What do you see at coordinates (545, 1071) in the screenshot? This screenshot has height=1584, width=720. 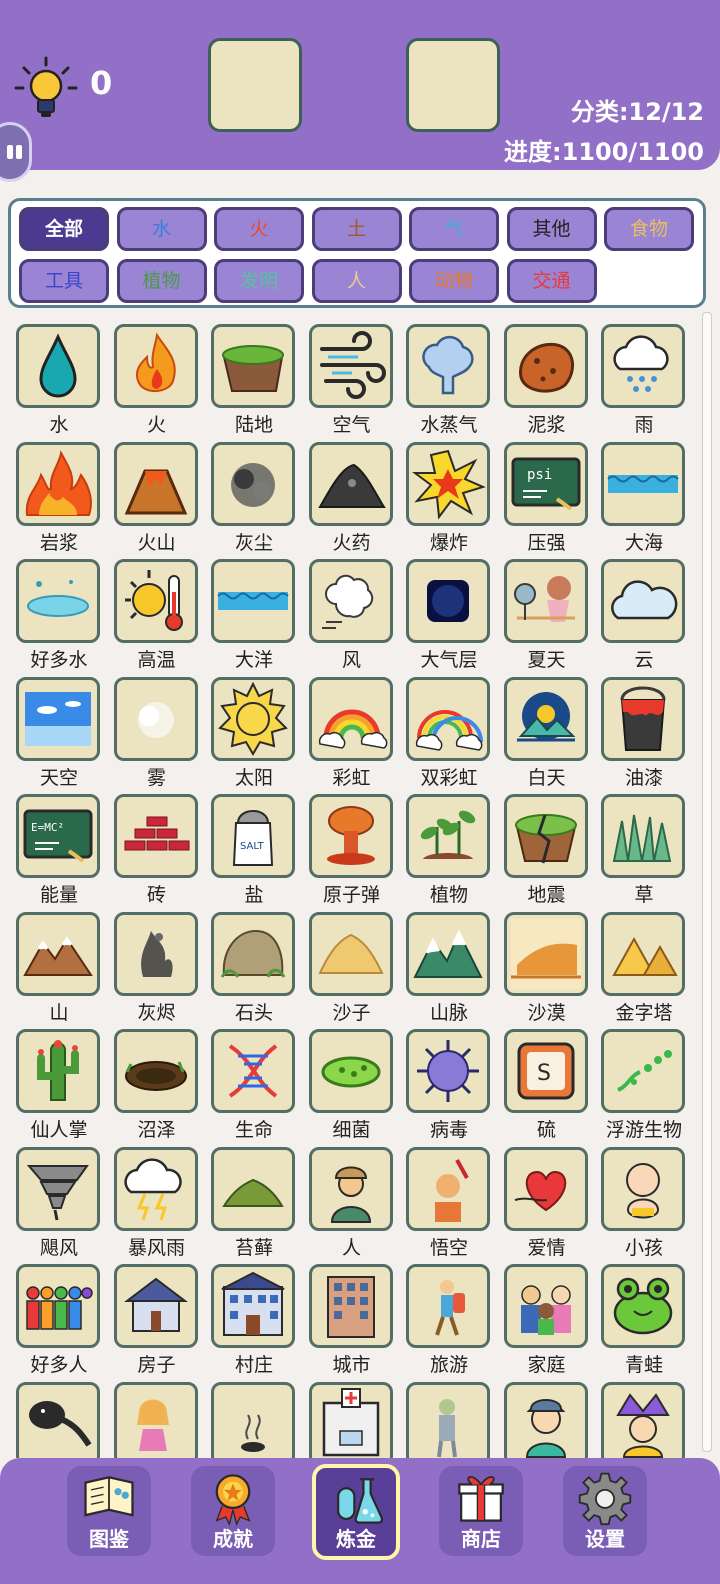 I see `element-tile: S` at bounding box center [545, 1071].